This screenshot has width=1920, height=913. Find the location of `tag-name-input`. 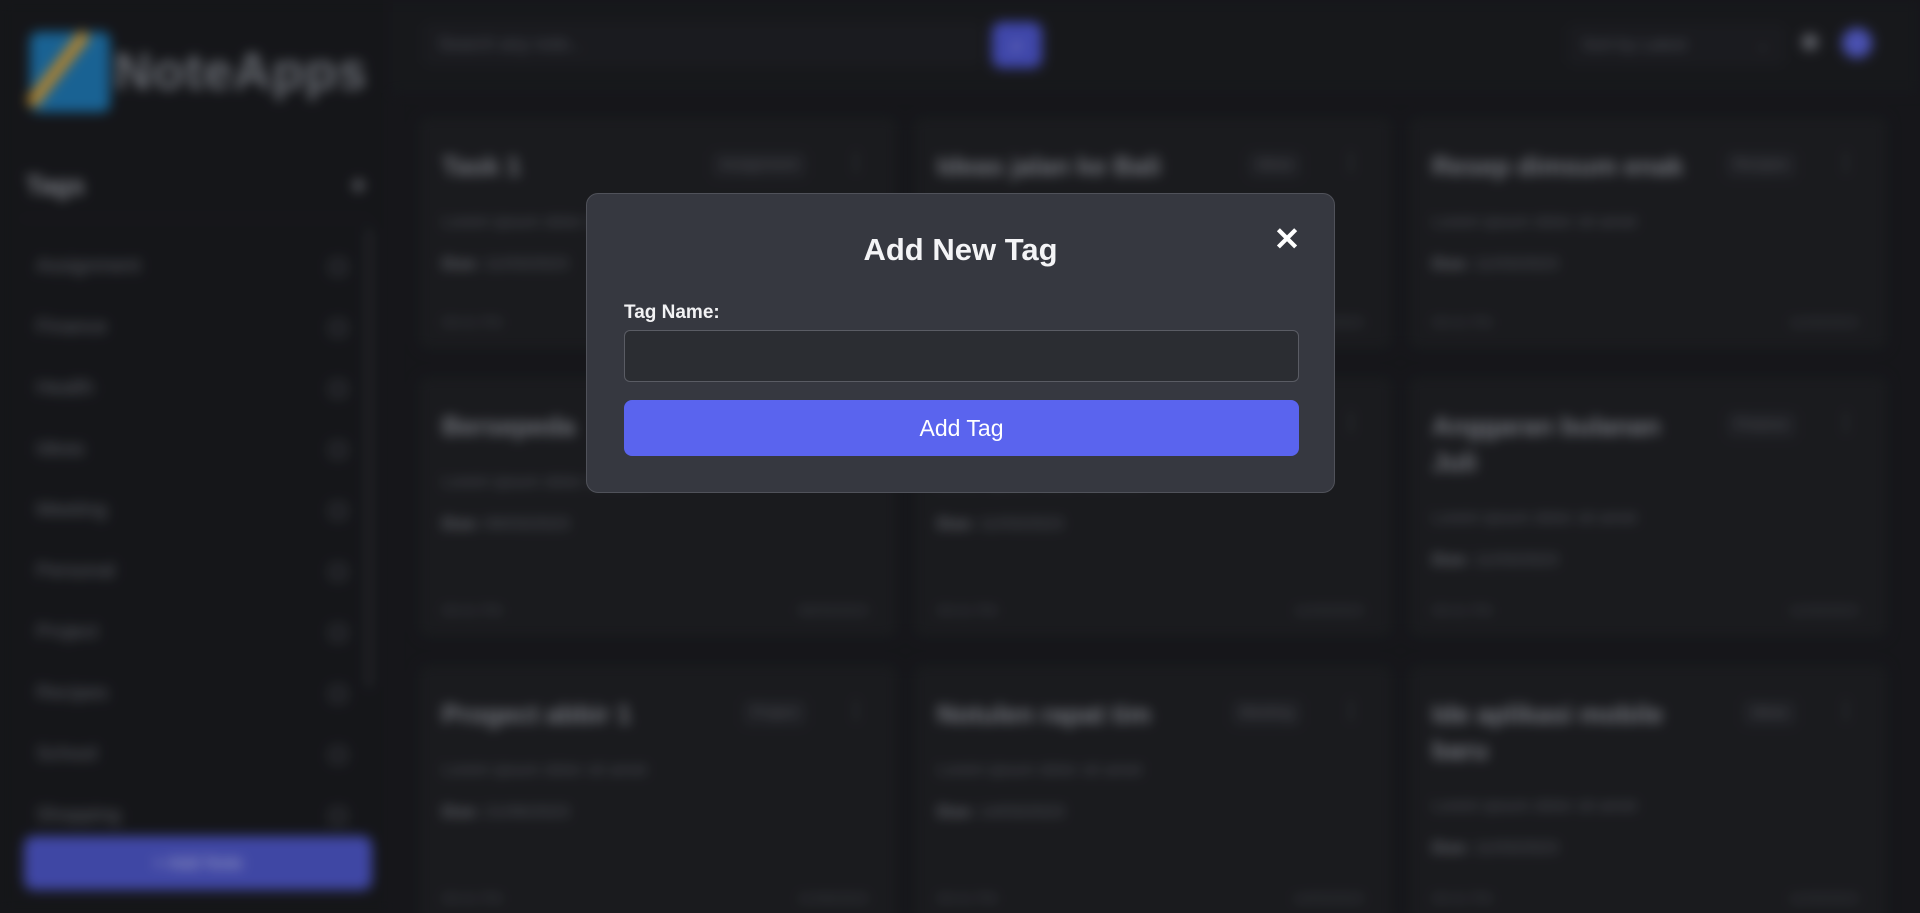

tag-name-input is located at coordinates (961, 356).